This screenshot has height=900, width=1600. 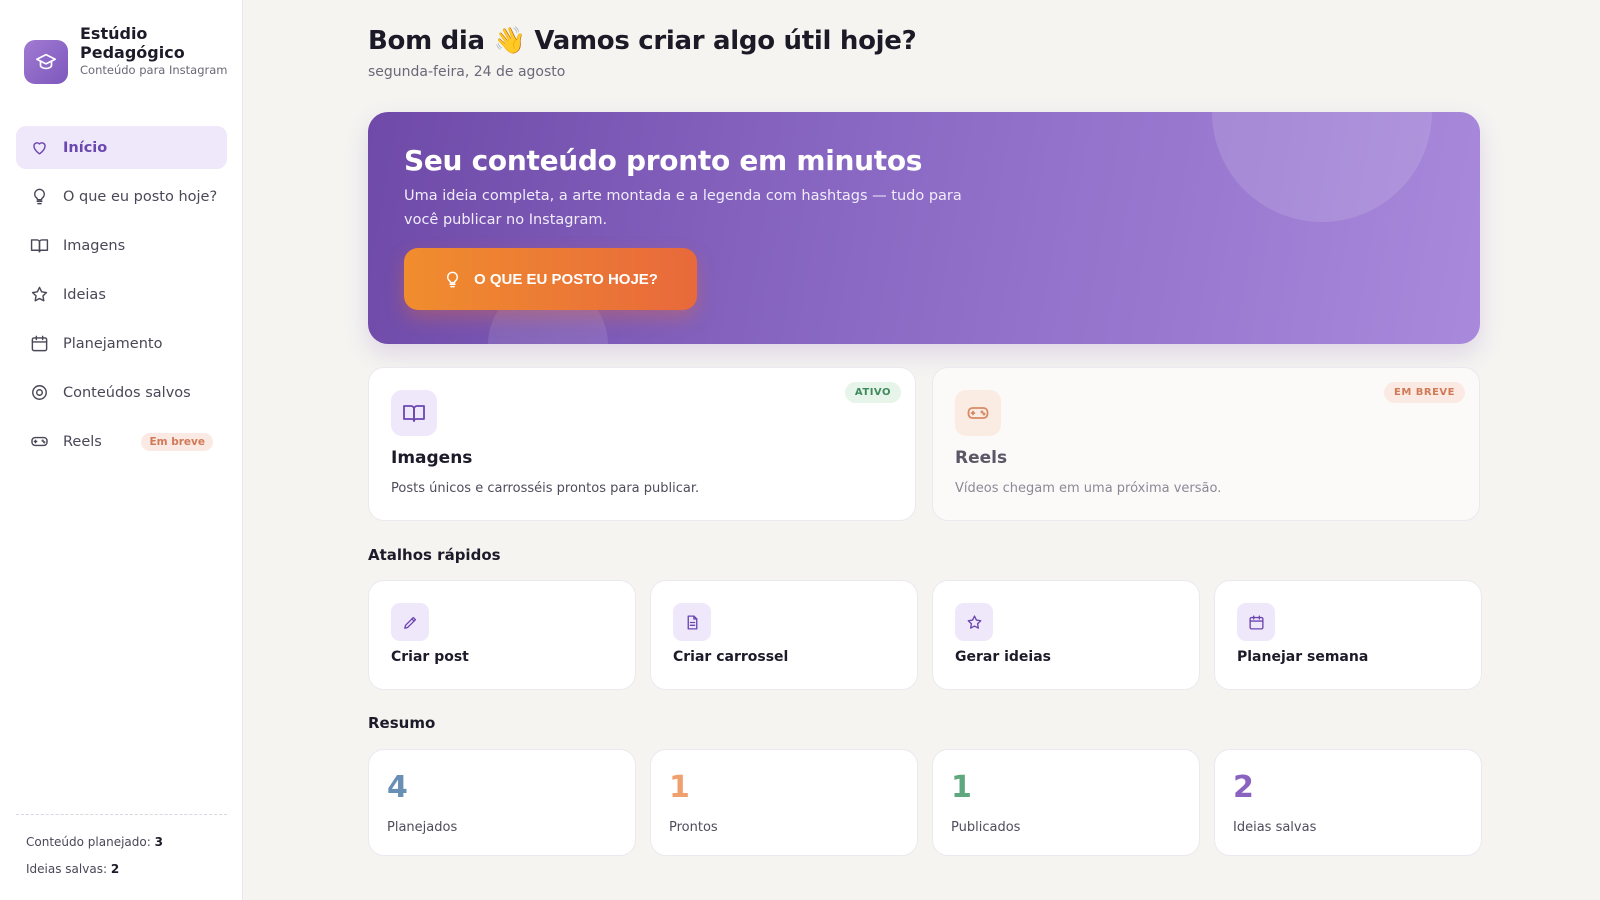 What do you see at coordinates (94, 245) in the screenshot?
I see `sidebar-item-label: Imagens` at bounding box center [94, 245].